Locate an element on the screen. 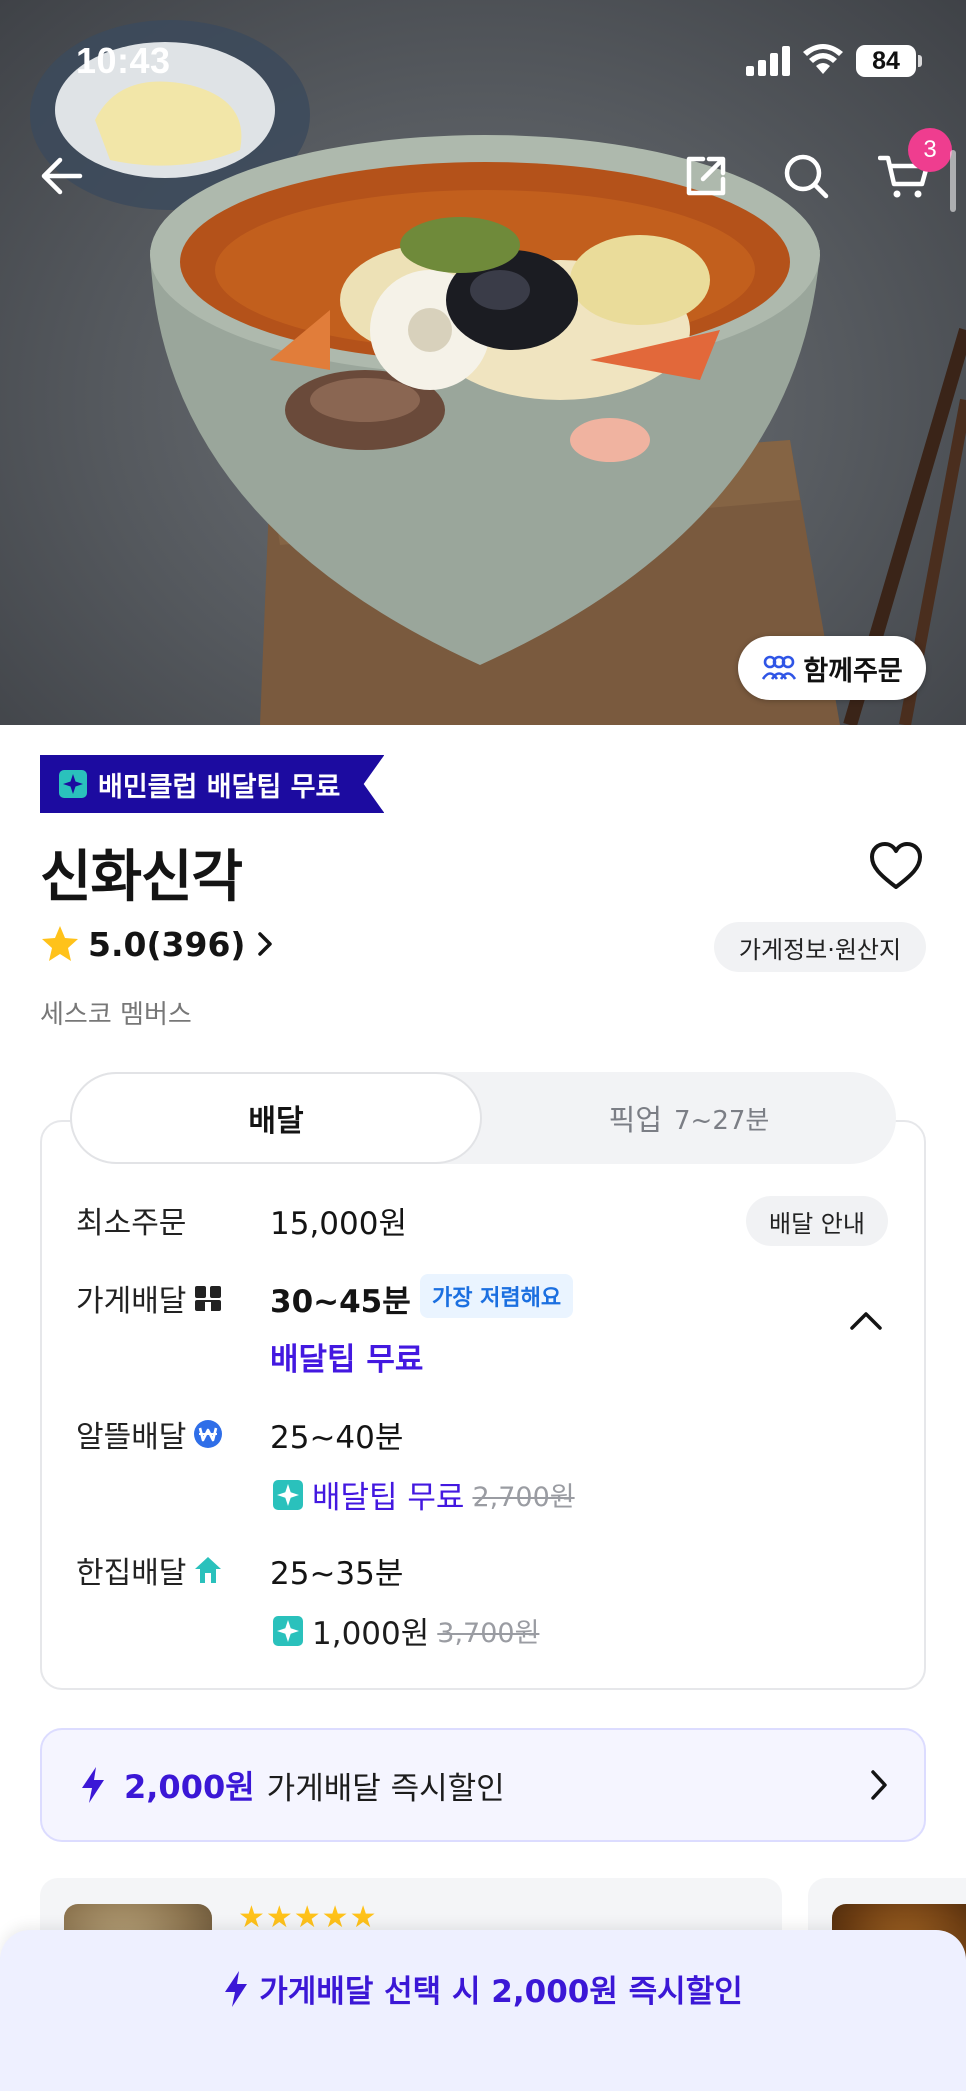 The height and width of the screenshot is (2091, 966). single-delivery-label-text: 한집배달 is located at coordinates (131, 1573).